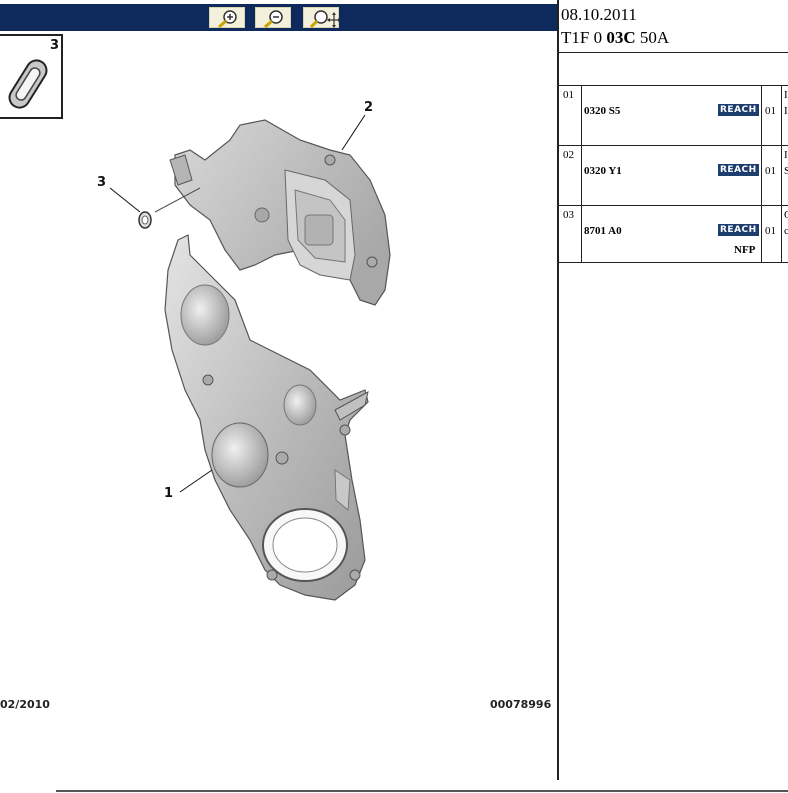 The height and width of the screenshot is (793, 788). What do you see at coordinates (266, 417) in the screenshot?
I see `lower-cover-part` at bounding box center [266, 417].